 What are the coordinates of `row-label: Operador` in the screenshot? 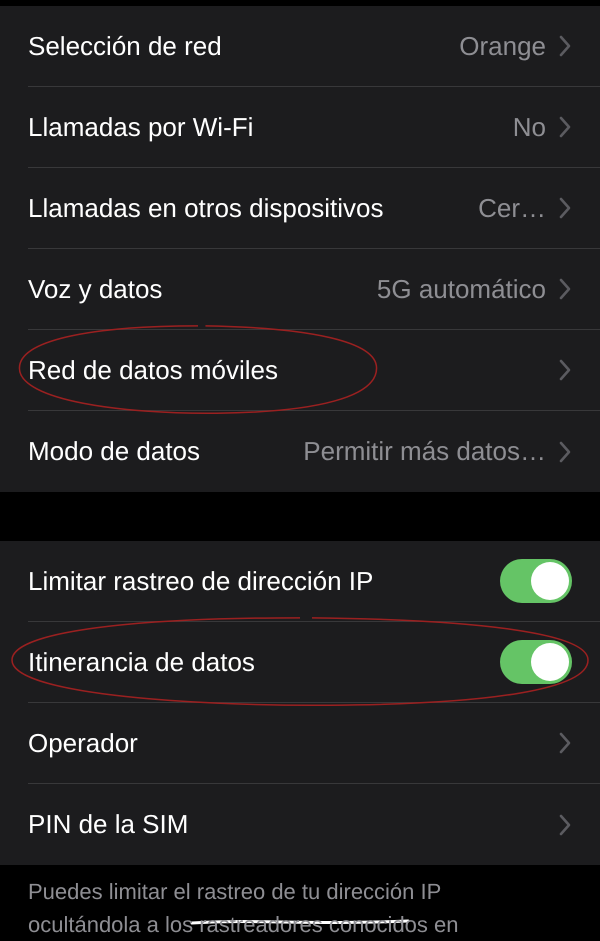 It's located at (83, 743).